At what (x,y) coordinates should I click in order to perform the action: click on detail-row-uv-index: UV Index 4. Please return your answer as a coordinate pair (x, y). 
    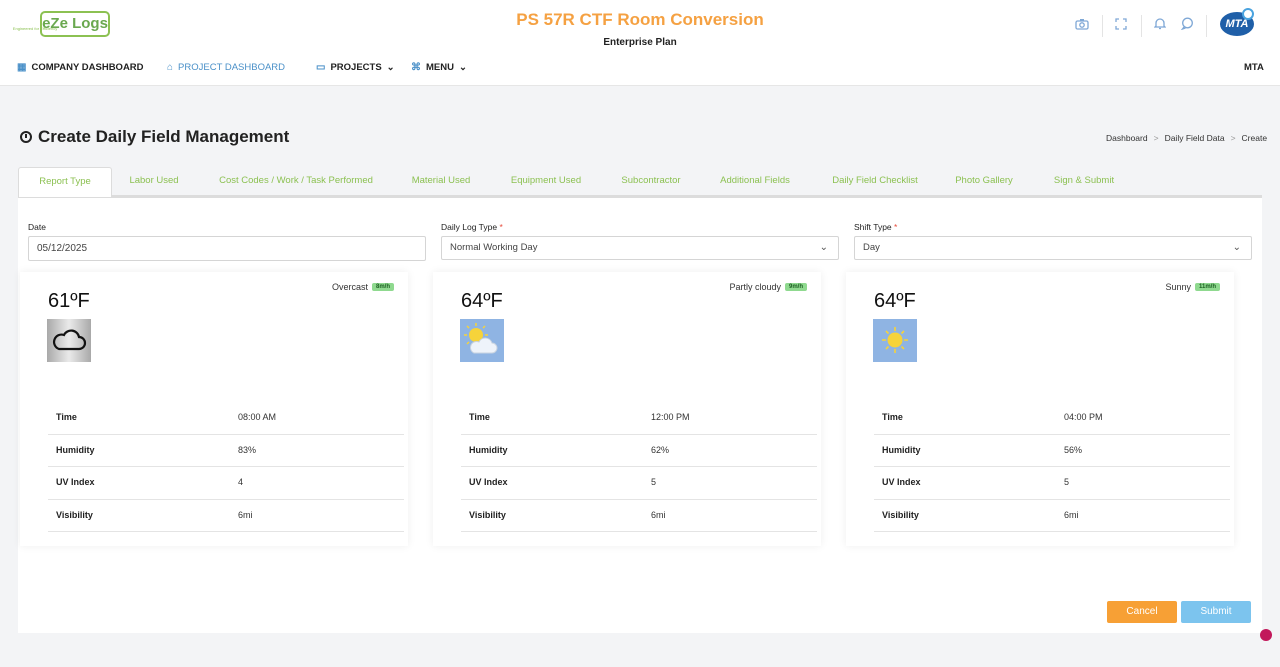
    Looking at the image, I should click on (226, 483).